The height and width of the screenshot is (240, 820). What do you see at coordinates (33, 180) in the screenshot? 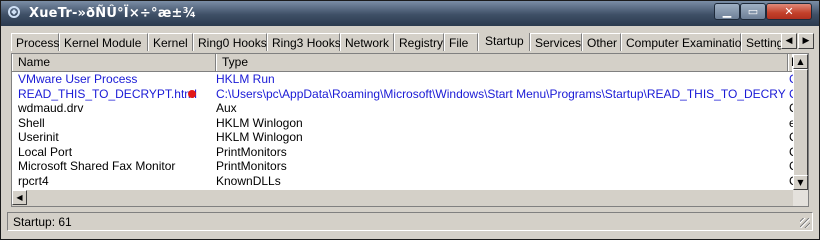
I see `cell-name: rpcrt4` at bounding box center [33, 180].